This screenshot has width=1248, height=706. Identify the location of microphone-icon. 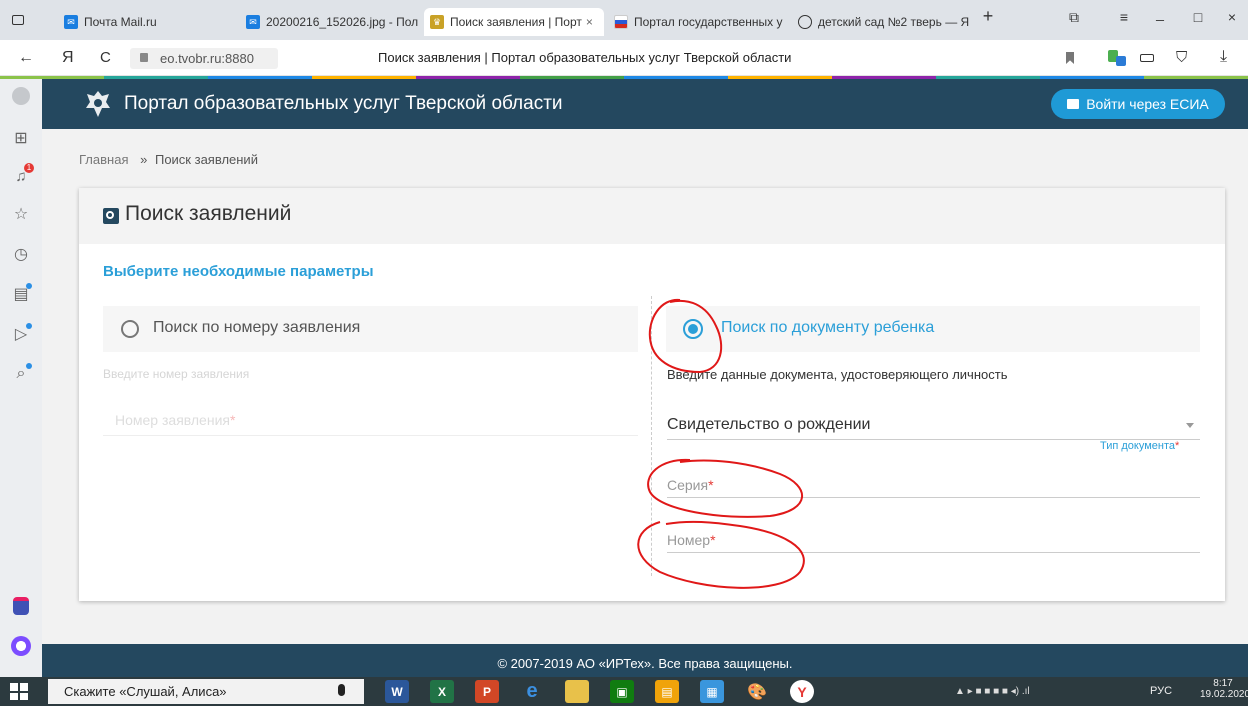
(341, 690).